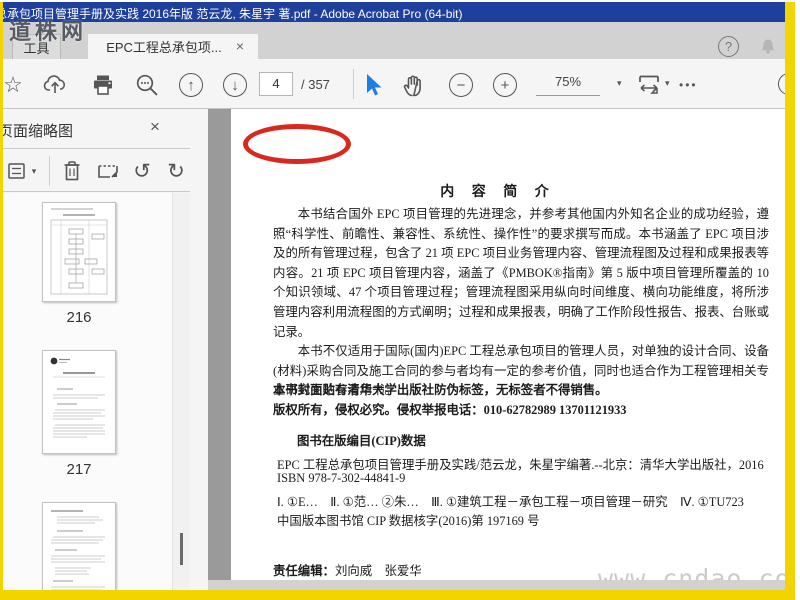  What do you see at coordinates (781, 84) in the screenshot?
I see `comment-tool-icon` at bounding box center [781, 84].